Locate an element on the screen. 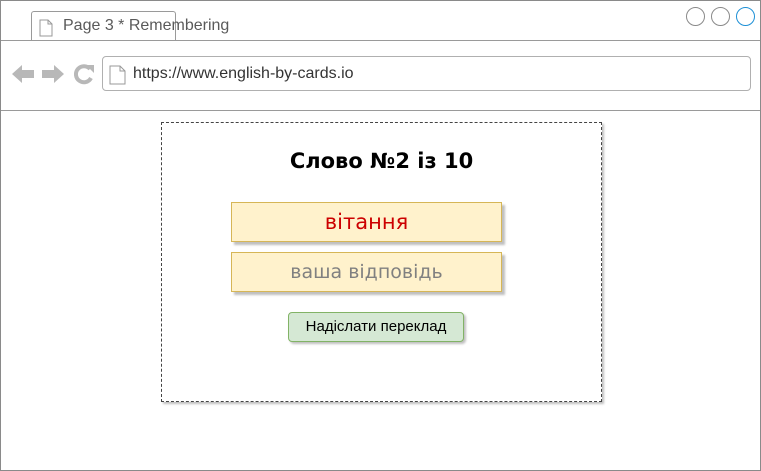  answer-input is located at coordinates (366, 272).